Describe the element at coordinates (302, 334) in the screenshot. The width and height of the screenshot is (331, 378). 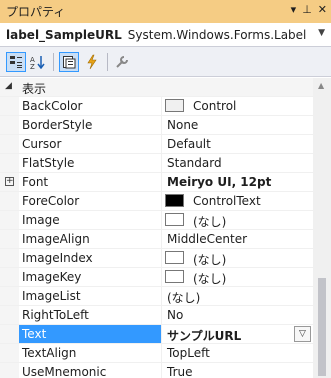
I see `chevron-down-icon: ▽` at that location.